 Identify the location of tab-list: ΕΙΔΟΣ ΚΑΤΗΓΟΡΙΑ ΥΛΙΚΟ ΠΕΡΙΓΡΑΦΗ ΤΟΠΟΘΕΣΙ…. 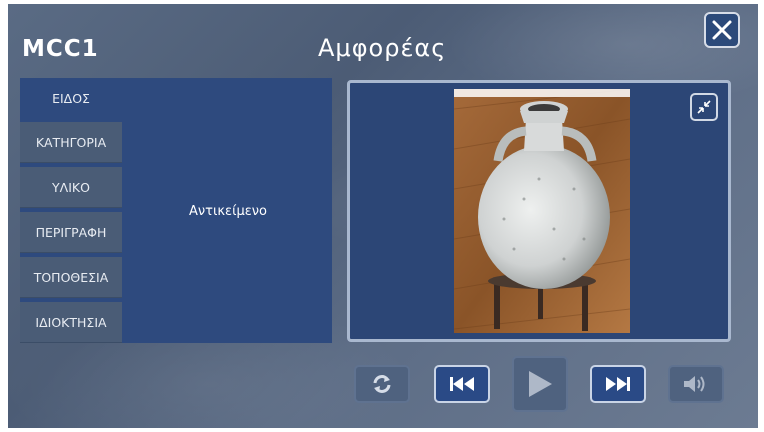
(71, 210).